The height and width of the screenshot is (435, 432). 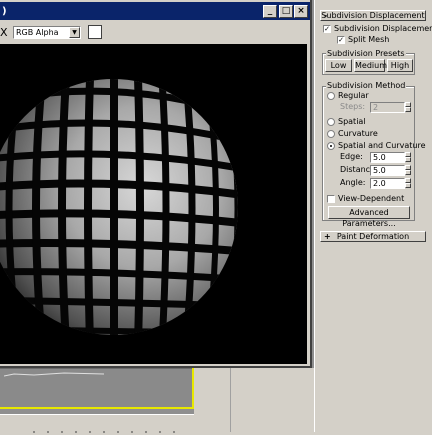 I want to click on window-titlebar: ) _ □ ×, so click(x=155, y=11).